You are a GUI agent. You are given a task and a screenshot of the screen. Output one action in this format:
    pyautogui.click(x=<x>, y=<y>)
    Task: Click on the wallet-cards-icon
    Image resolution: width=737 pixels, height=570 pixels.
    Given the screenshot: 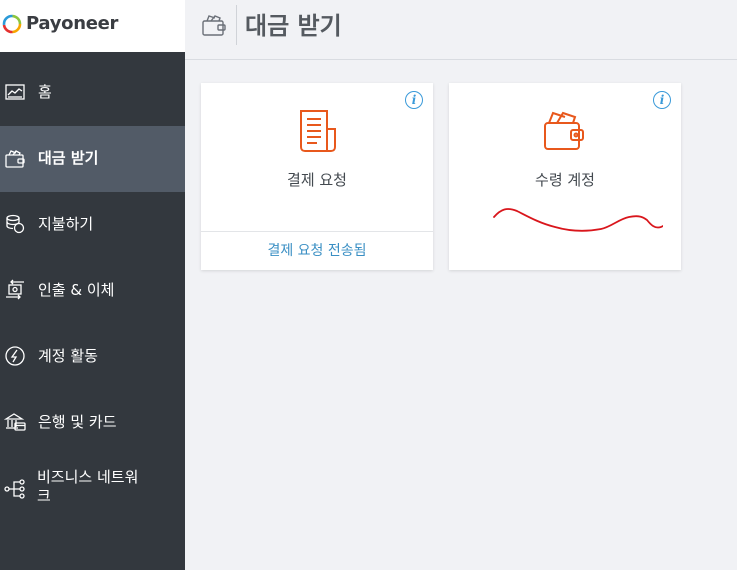 What is the action you would take?
    pyautogui.click(x=564, y=130)
    